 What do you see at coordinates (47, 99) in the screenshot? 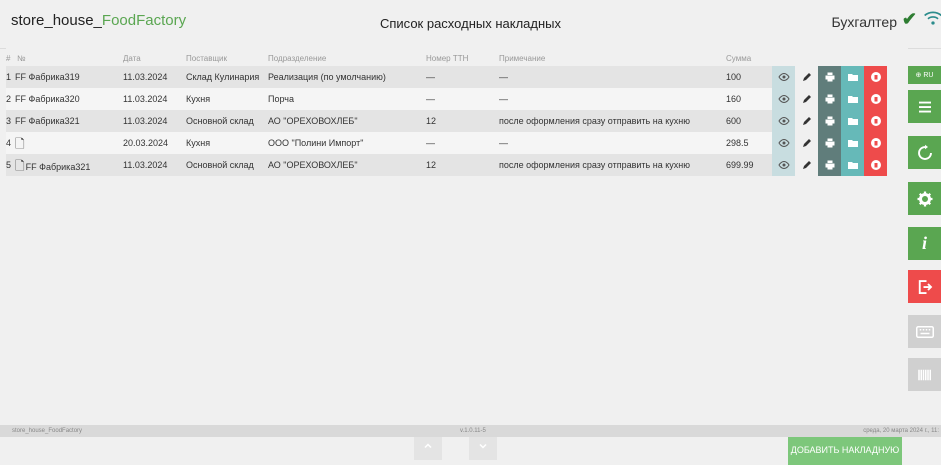
I see `cell-num: FF Фабрика320` at bounding box center [47, 99].